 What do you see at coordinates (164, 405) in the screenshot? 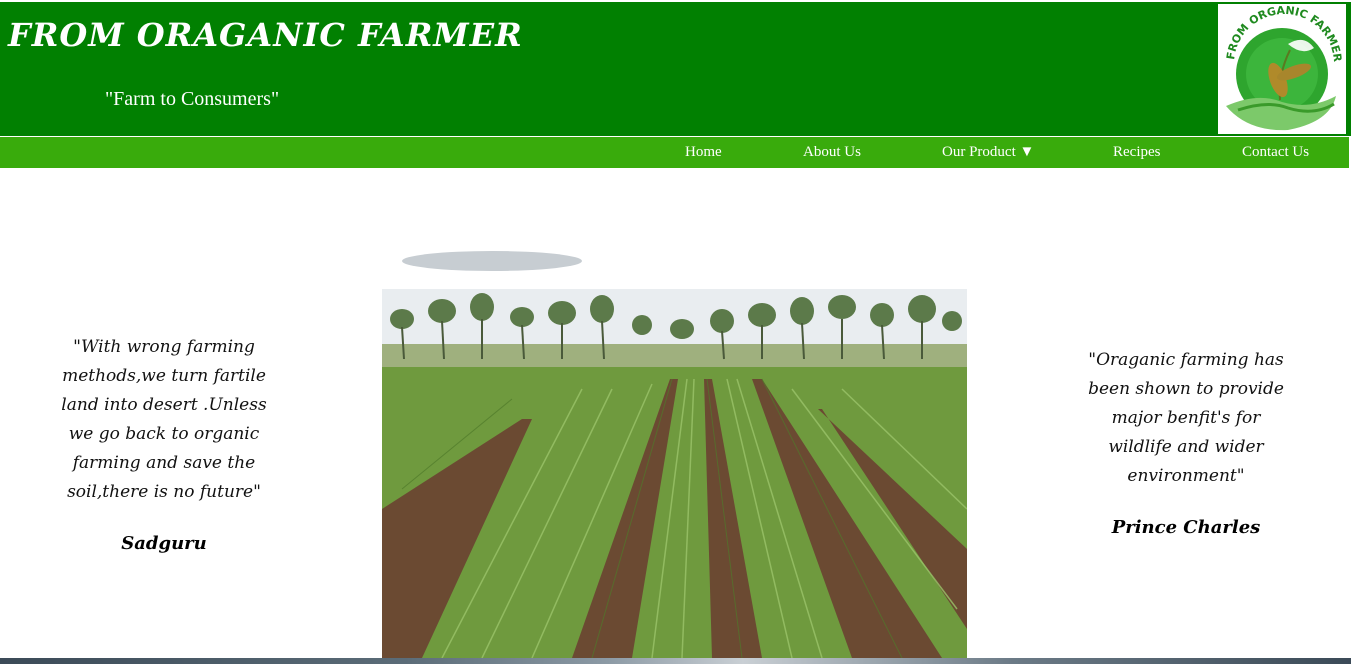
I see `quote-line: land into desert .Unless` at bounding box center [164, 405].